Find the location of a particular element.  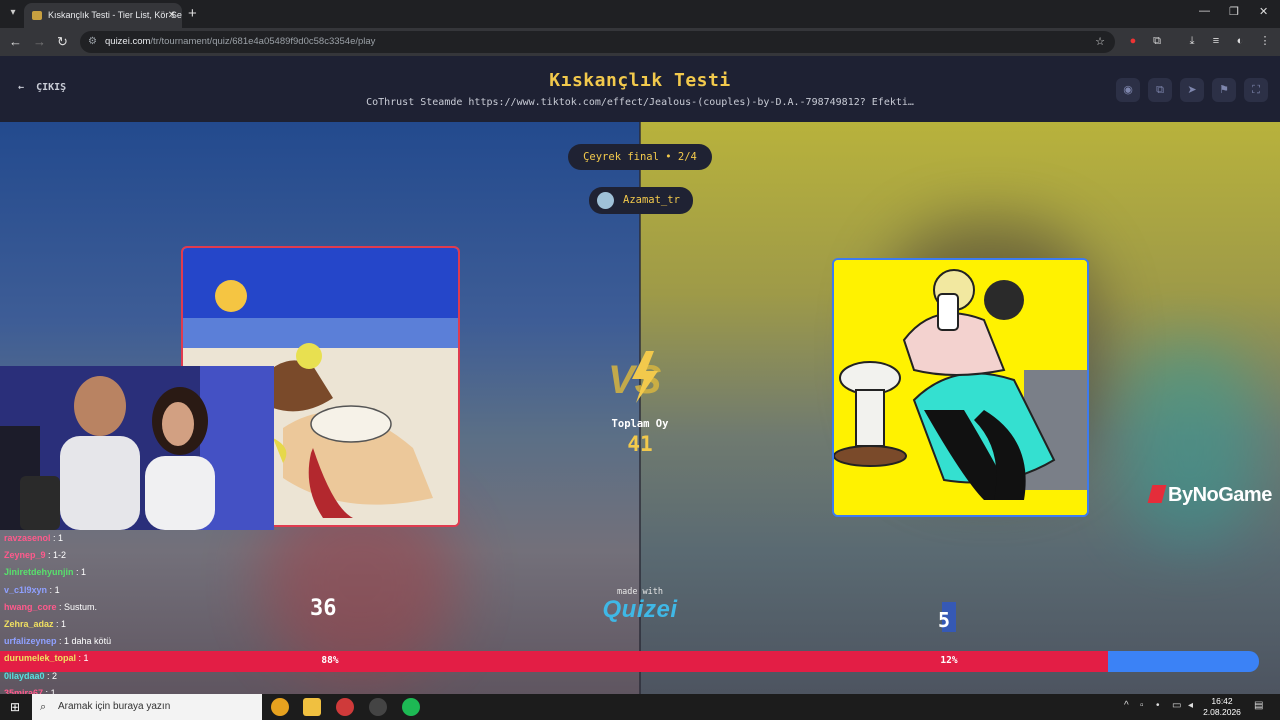

windows-start-icon: ⊞ is located at coordinates (17, 707).